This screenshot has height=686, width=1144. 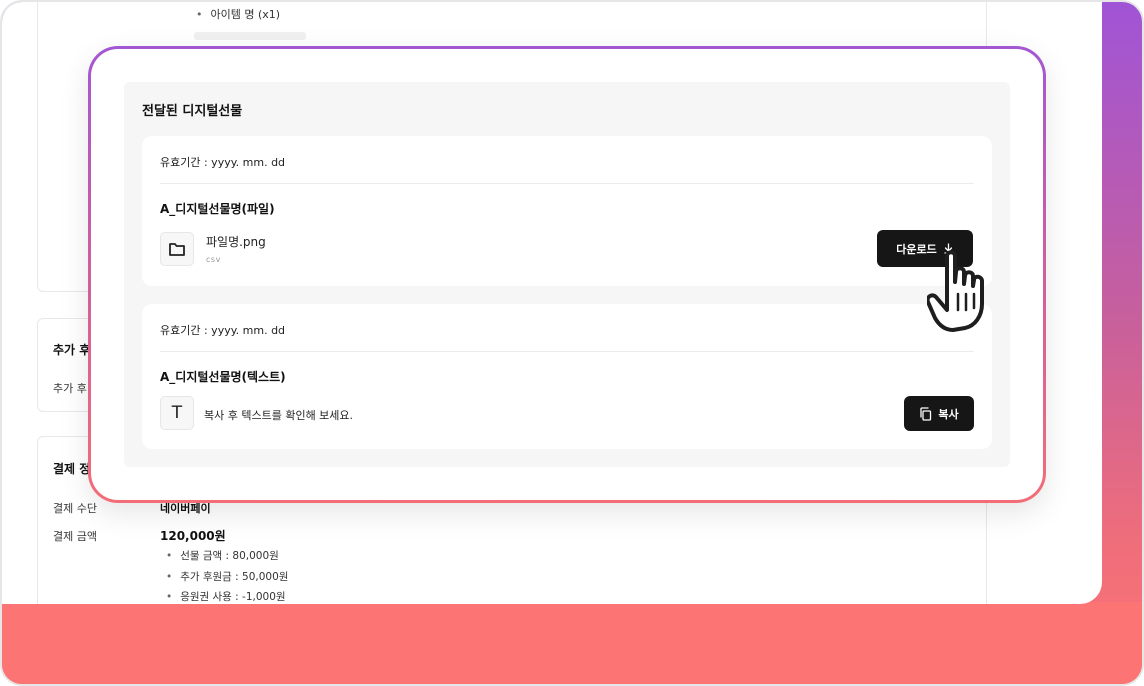 I want to click on gift-name: A_디지털선물명(텍스트), so click(x=223, y=377).